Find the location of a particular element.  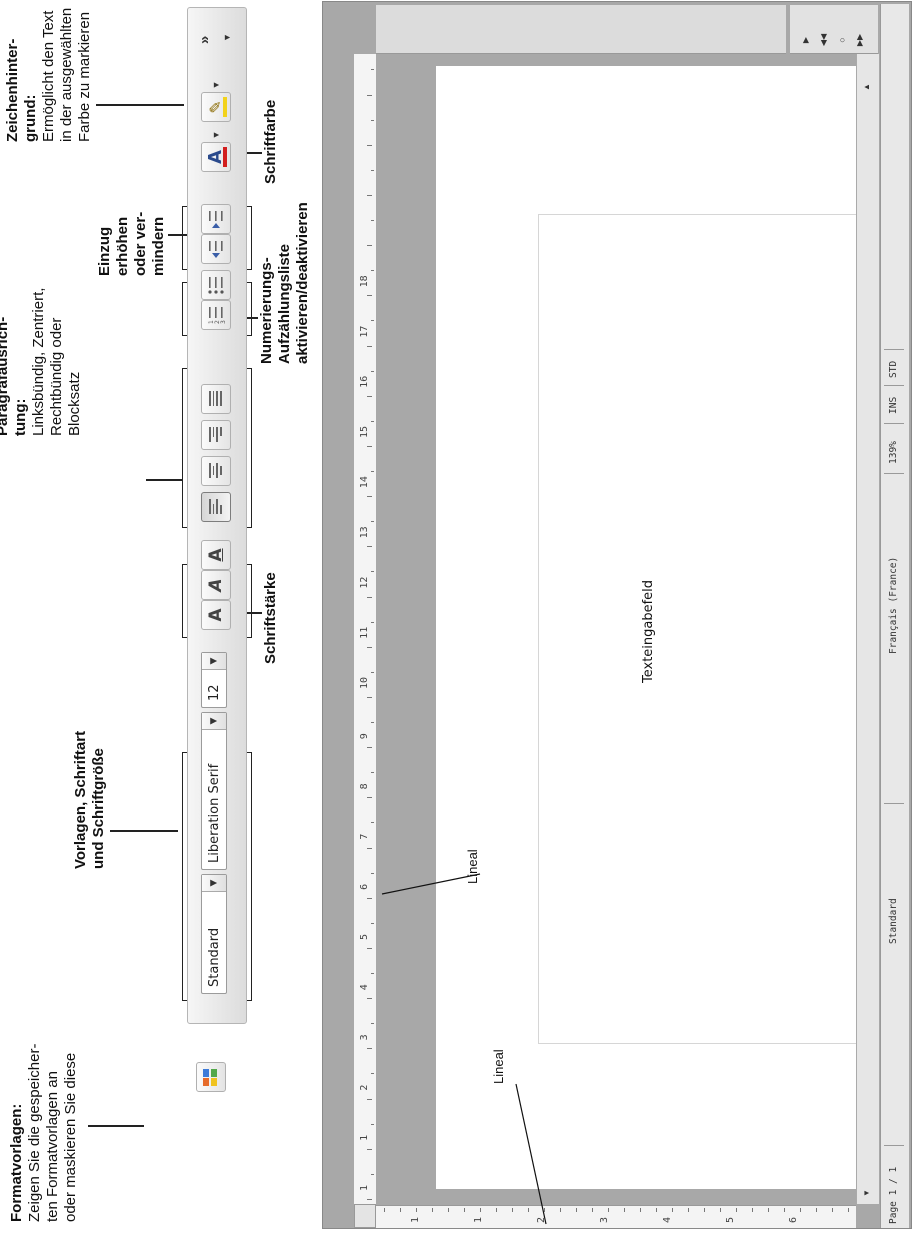

ruler-label: 4 is located at coordinates (364, 987).